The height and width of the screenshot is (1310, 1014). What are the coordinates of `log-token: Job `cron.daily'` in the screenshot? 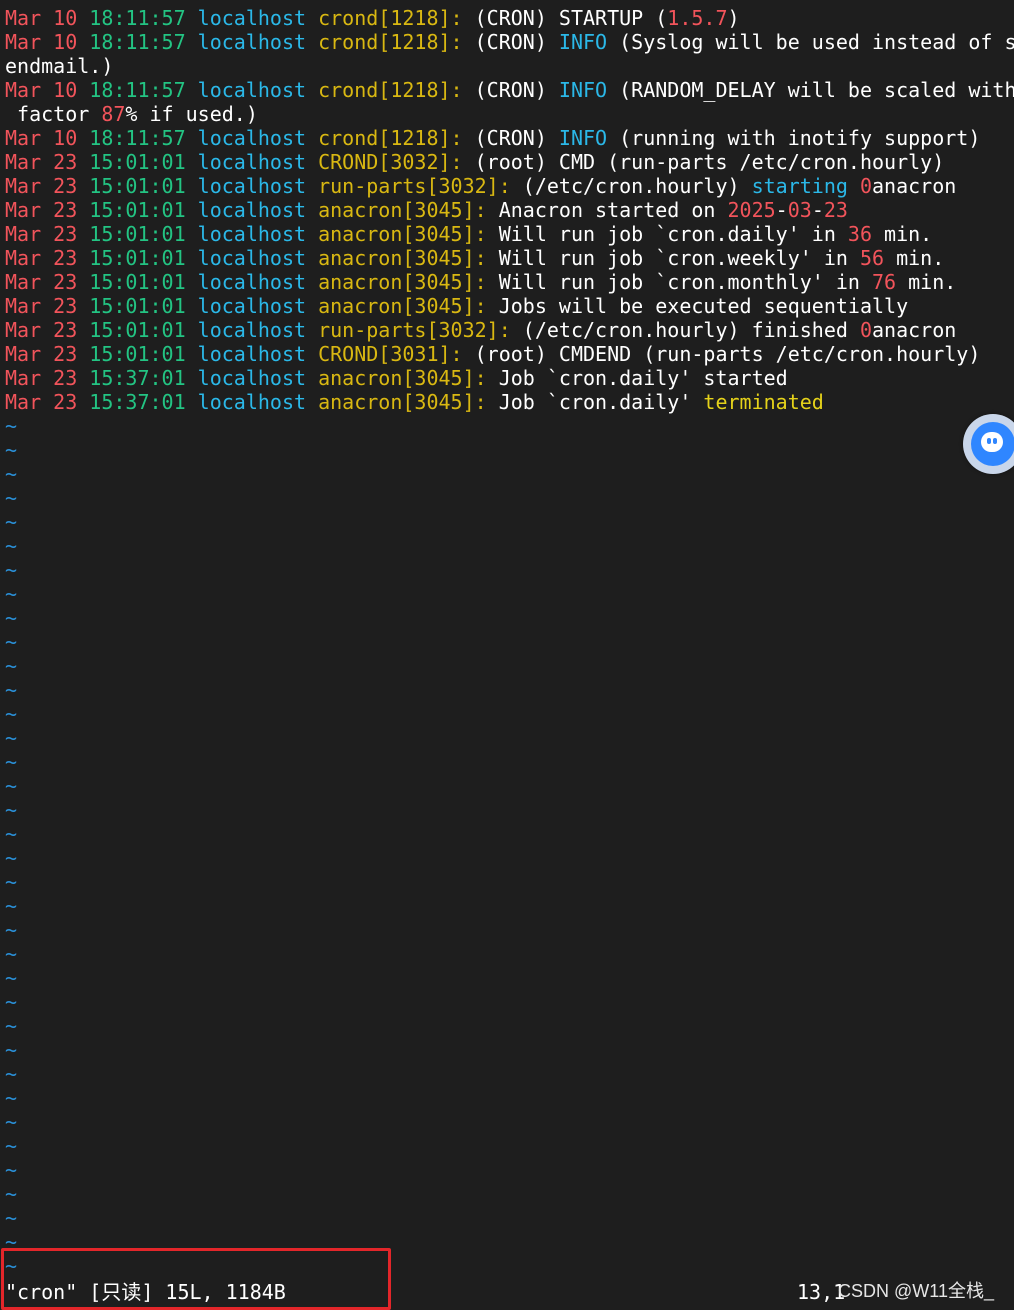 It's located at (595, 402).